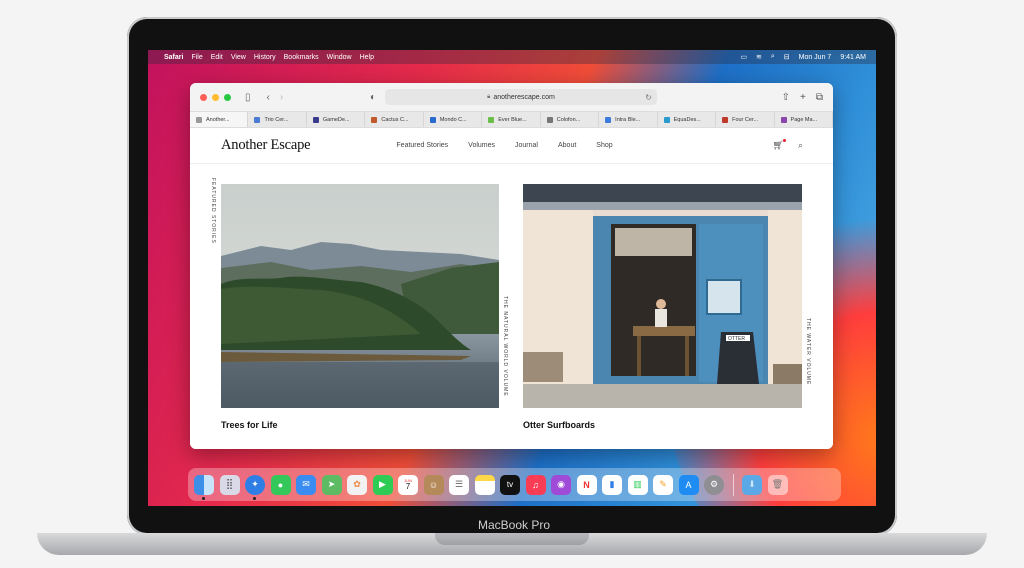 This screenshot has height=568, width=1024. What do you see at coordinates (777, 484) in the screenshot?
I see `trash-icon: 🗑︎` at bounding box center [777, 484].